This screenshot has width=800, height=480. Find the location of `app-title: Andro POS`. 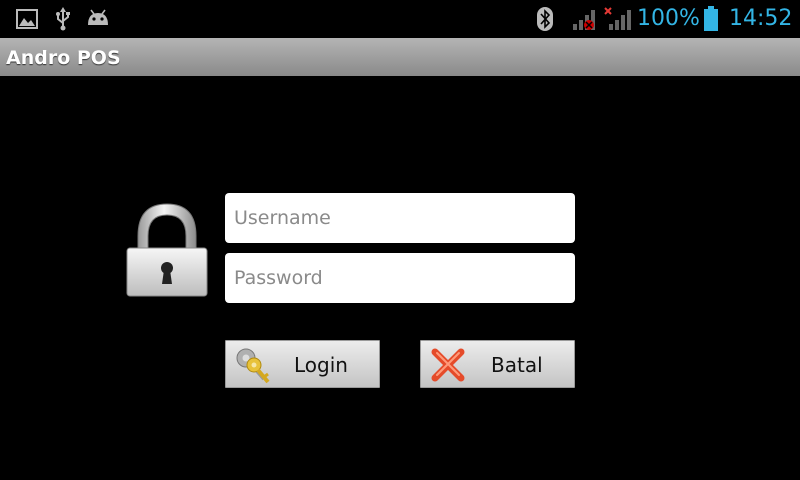

app-title: Andro POS is located at coordinates (63, 58).